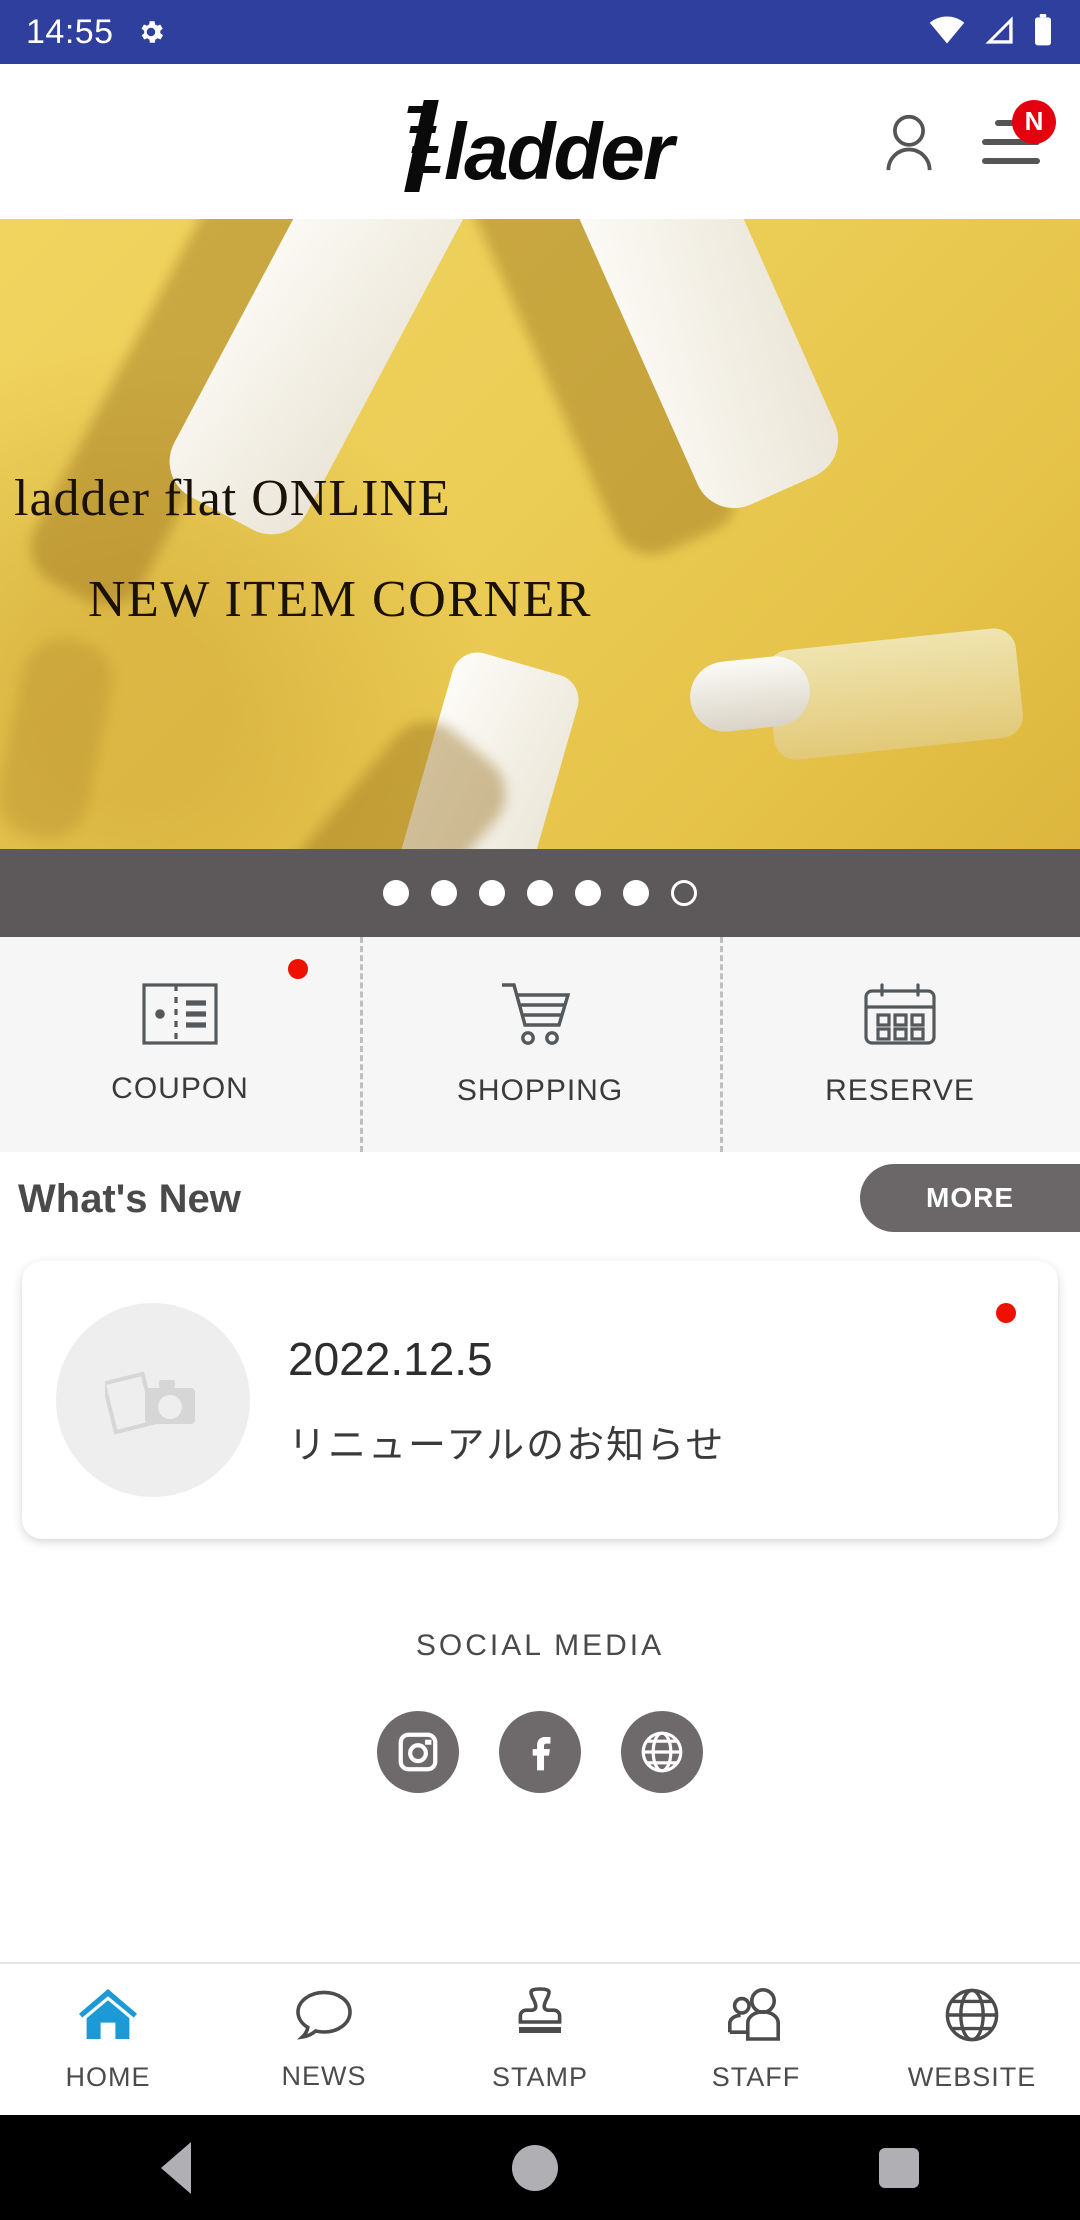 The width and height of the screenshot is (1080, 2220). I want to click on whats-new-header: What's New MORE, so click(540, 1199).